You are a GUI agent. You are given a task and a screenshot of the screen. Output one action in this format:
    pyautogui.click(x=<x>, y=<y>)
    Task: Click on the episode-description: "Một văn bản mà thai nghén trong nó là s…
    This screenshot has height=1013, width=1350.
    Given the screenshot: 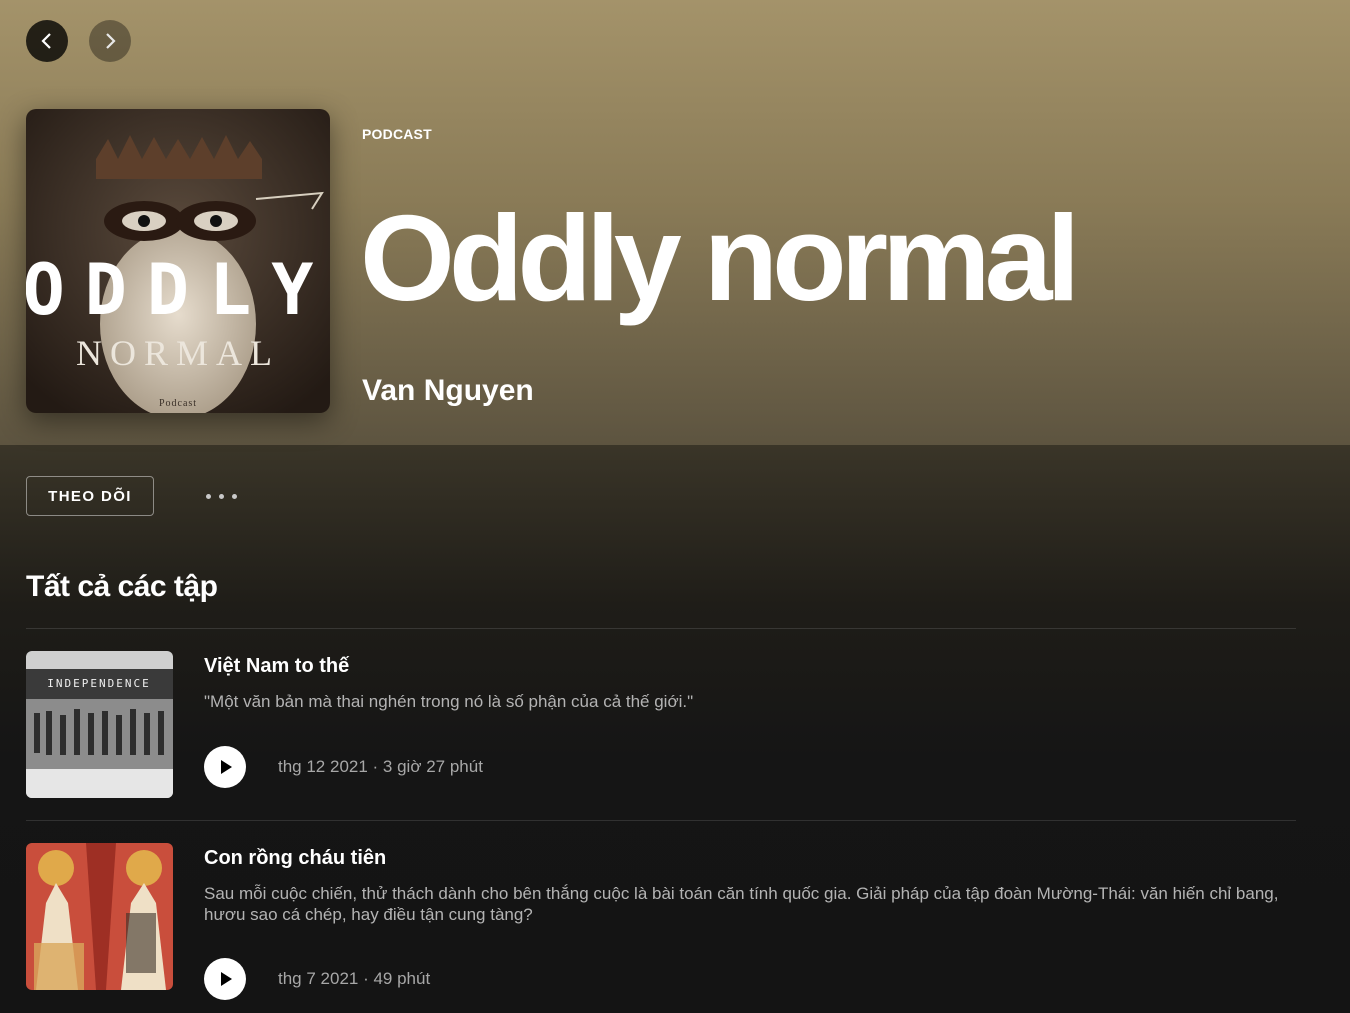 What is the action you would take?
    pyautogui.click(x=449, y=701)
    